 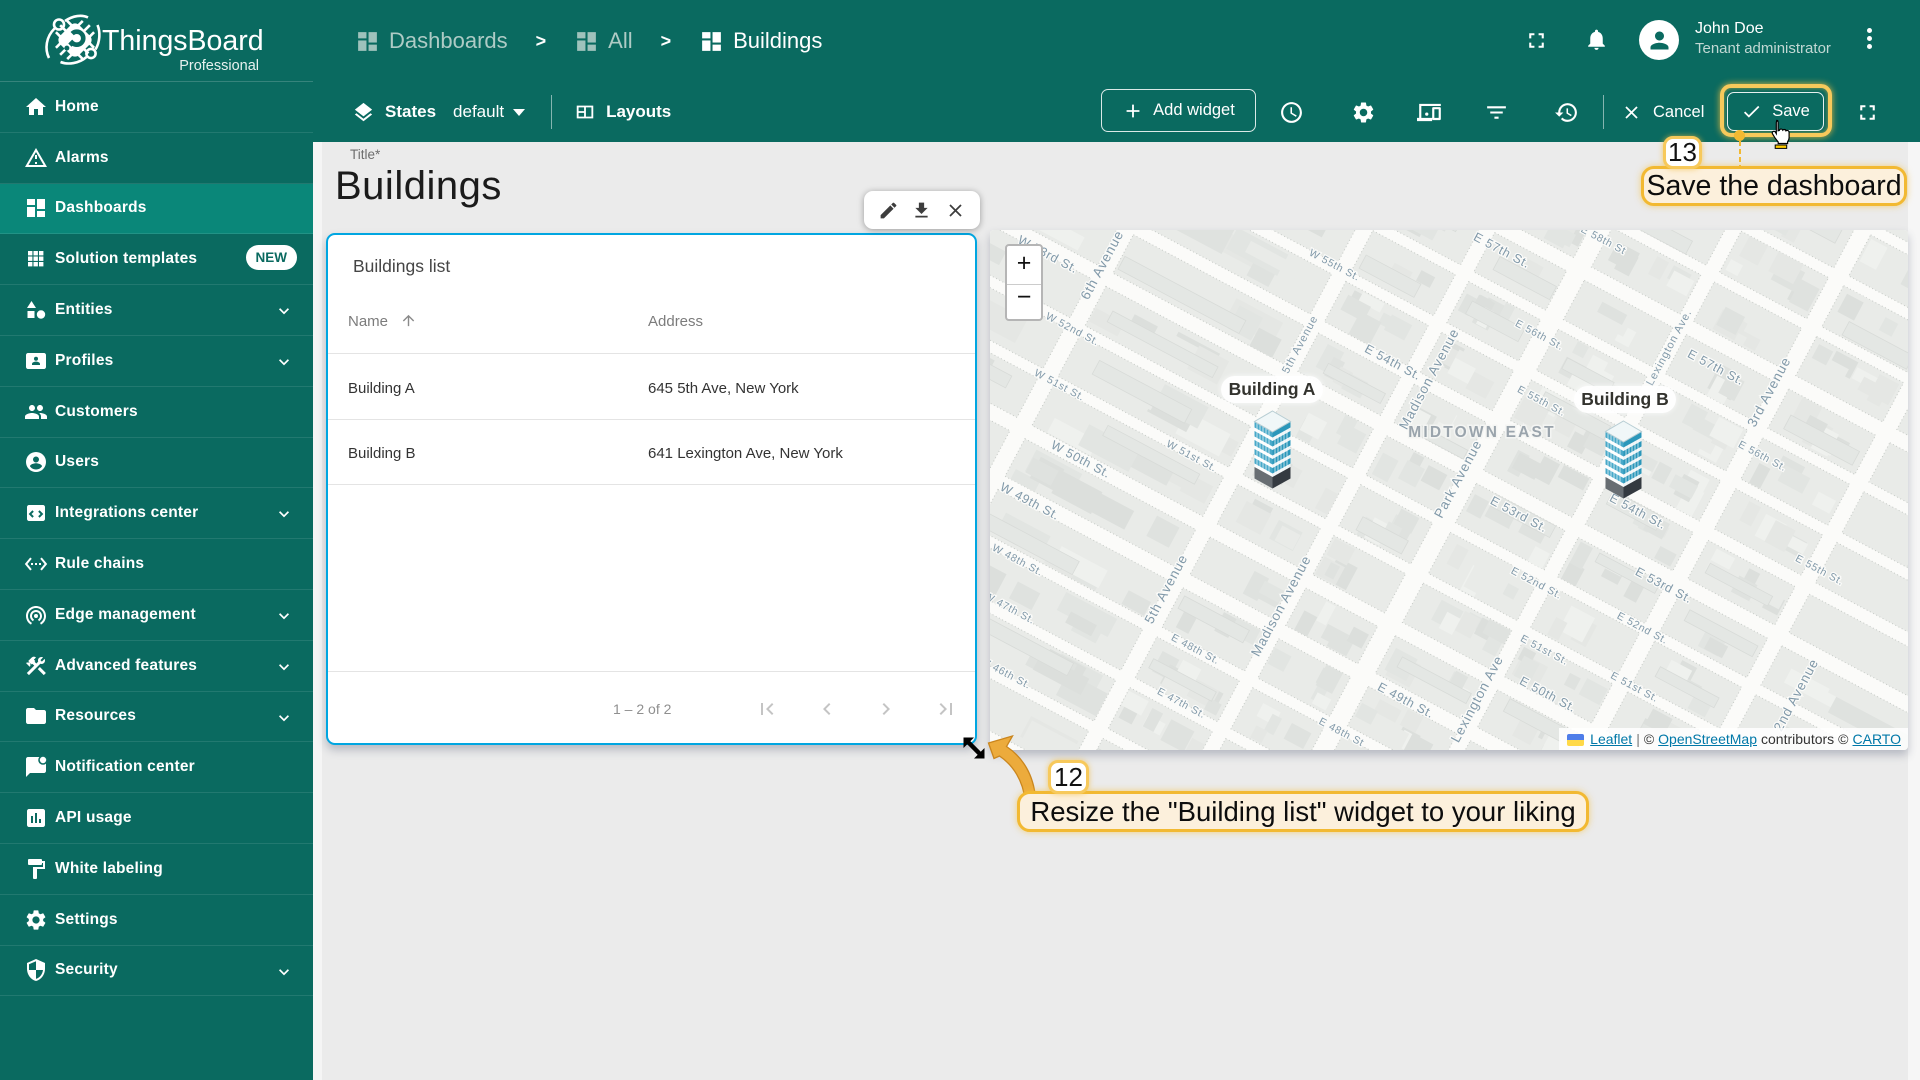 What do you see at coordinates (219, 66) in the screenshot?
I see `svg-text: Professional` at bounding box center [219, 66].